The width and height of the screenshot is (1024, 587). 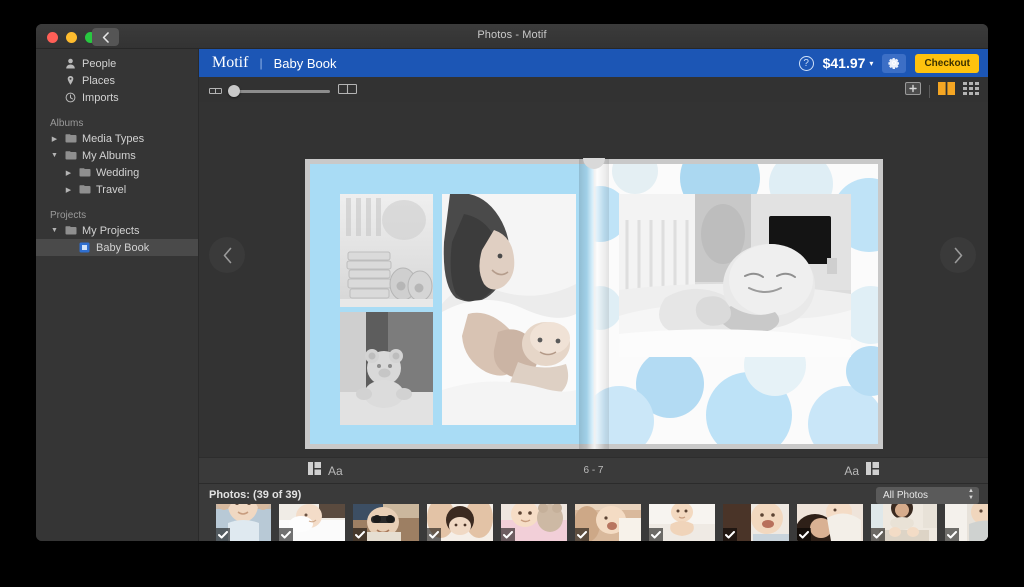 I want to click on sidebar-item-my-albums: ▼ My Albums, so click(x=117, y=155).